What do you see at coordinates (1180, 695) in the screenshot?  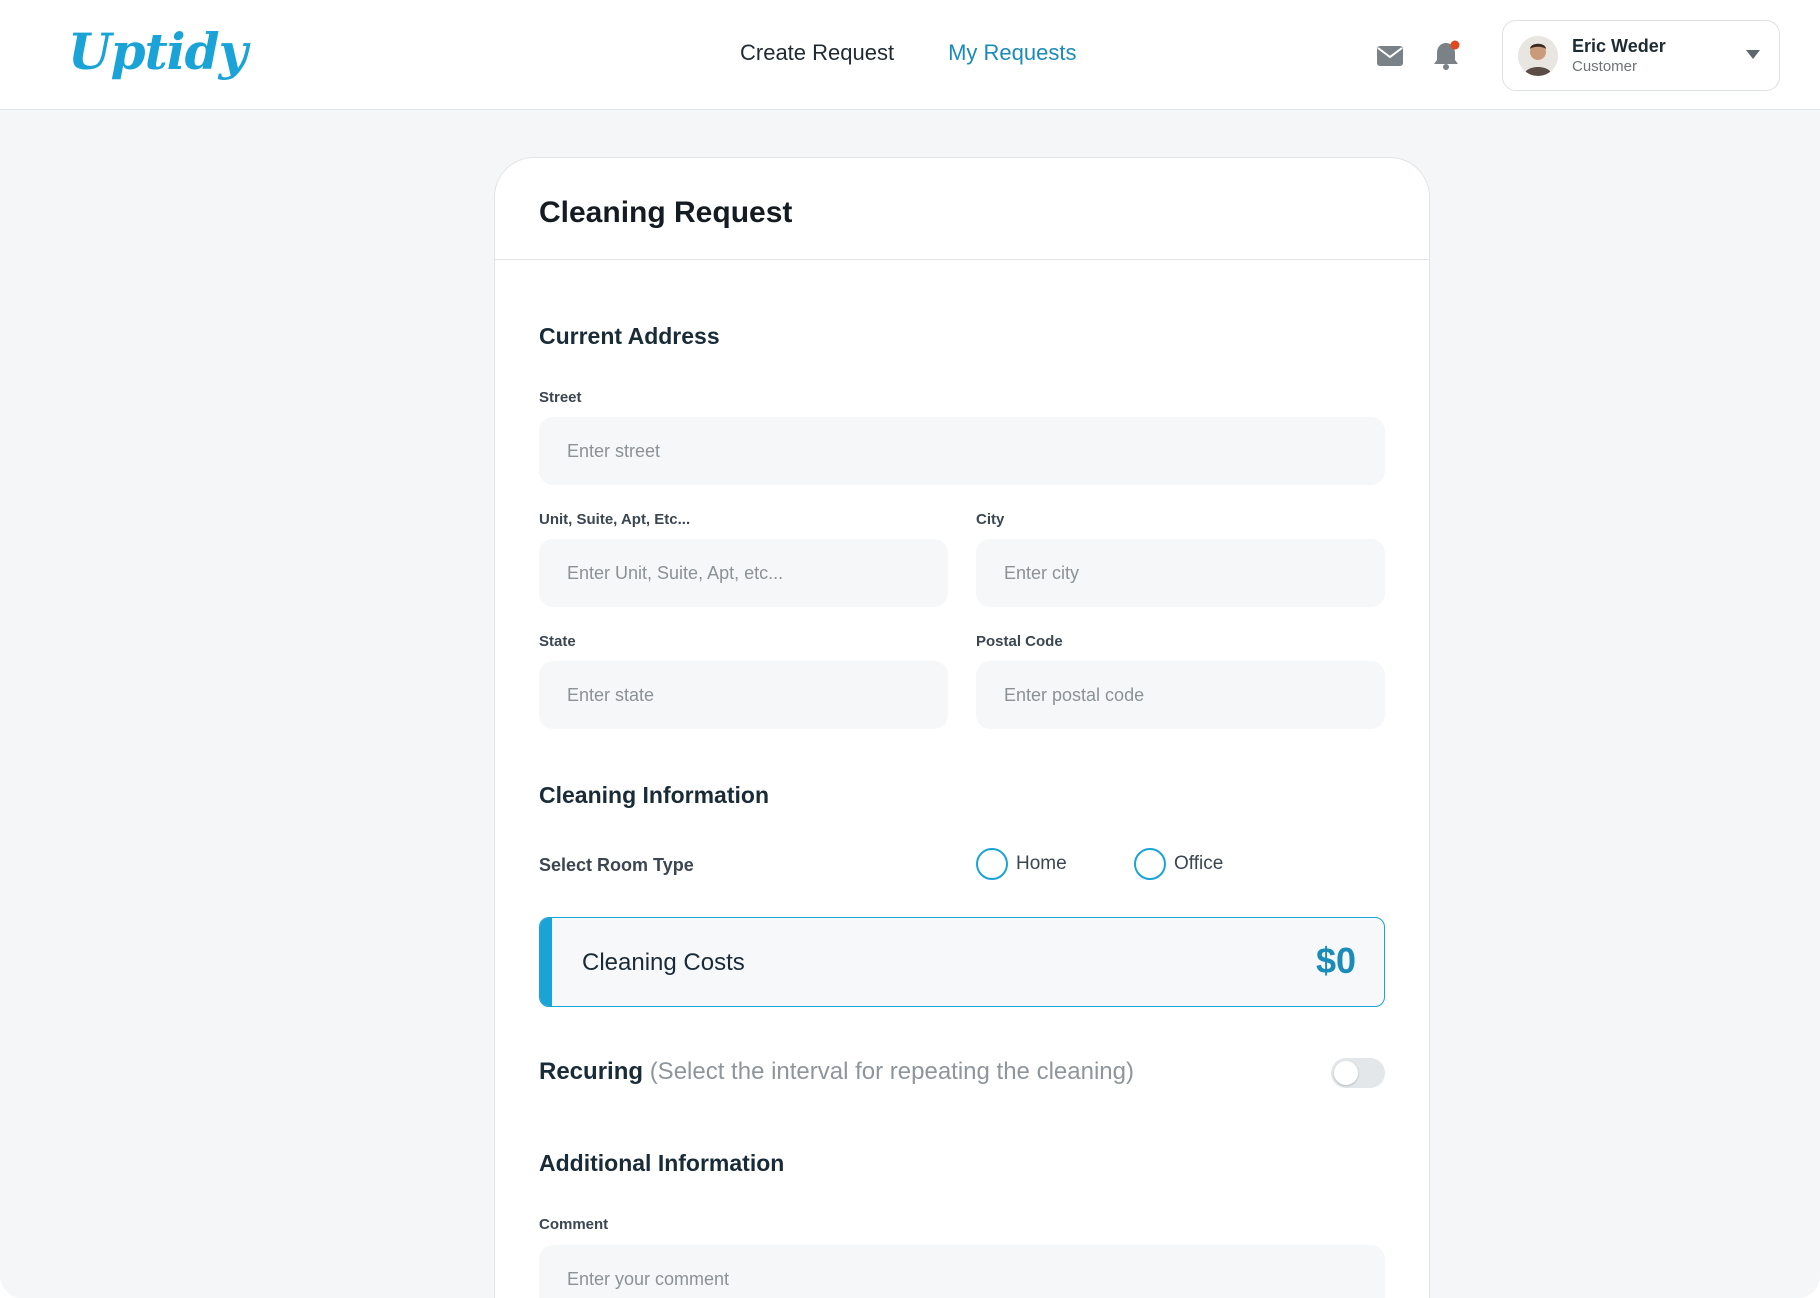 I see `postal-code-input` at bounding box center [1180, 695].